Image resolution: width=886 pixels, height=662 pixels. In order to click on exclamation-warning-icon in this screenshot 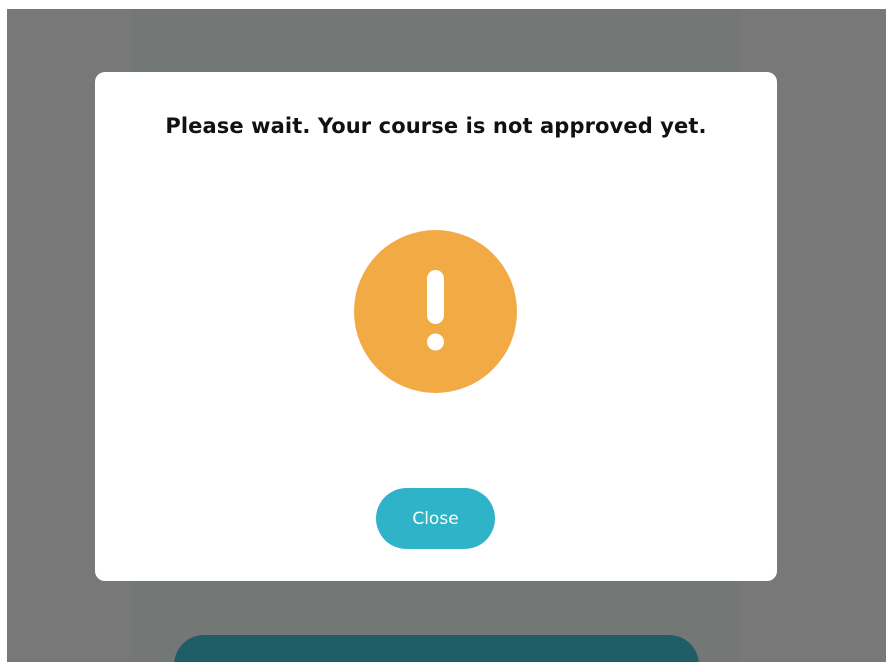, I will do `click(435, 311)`.